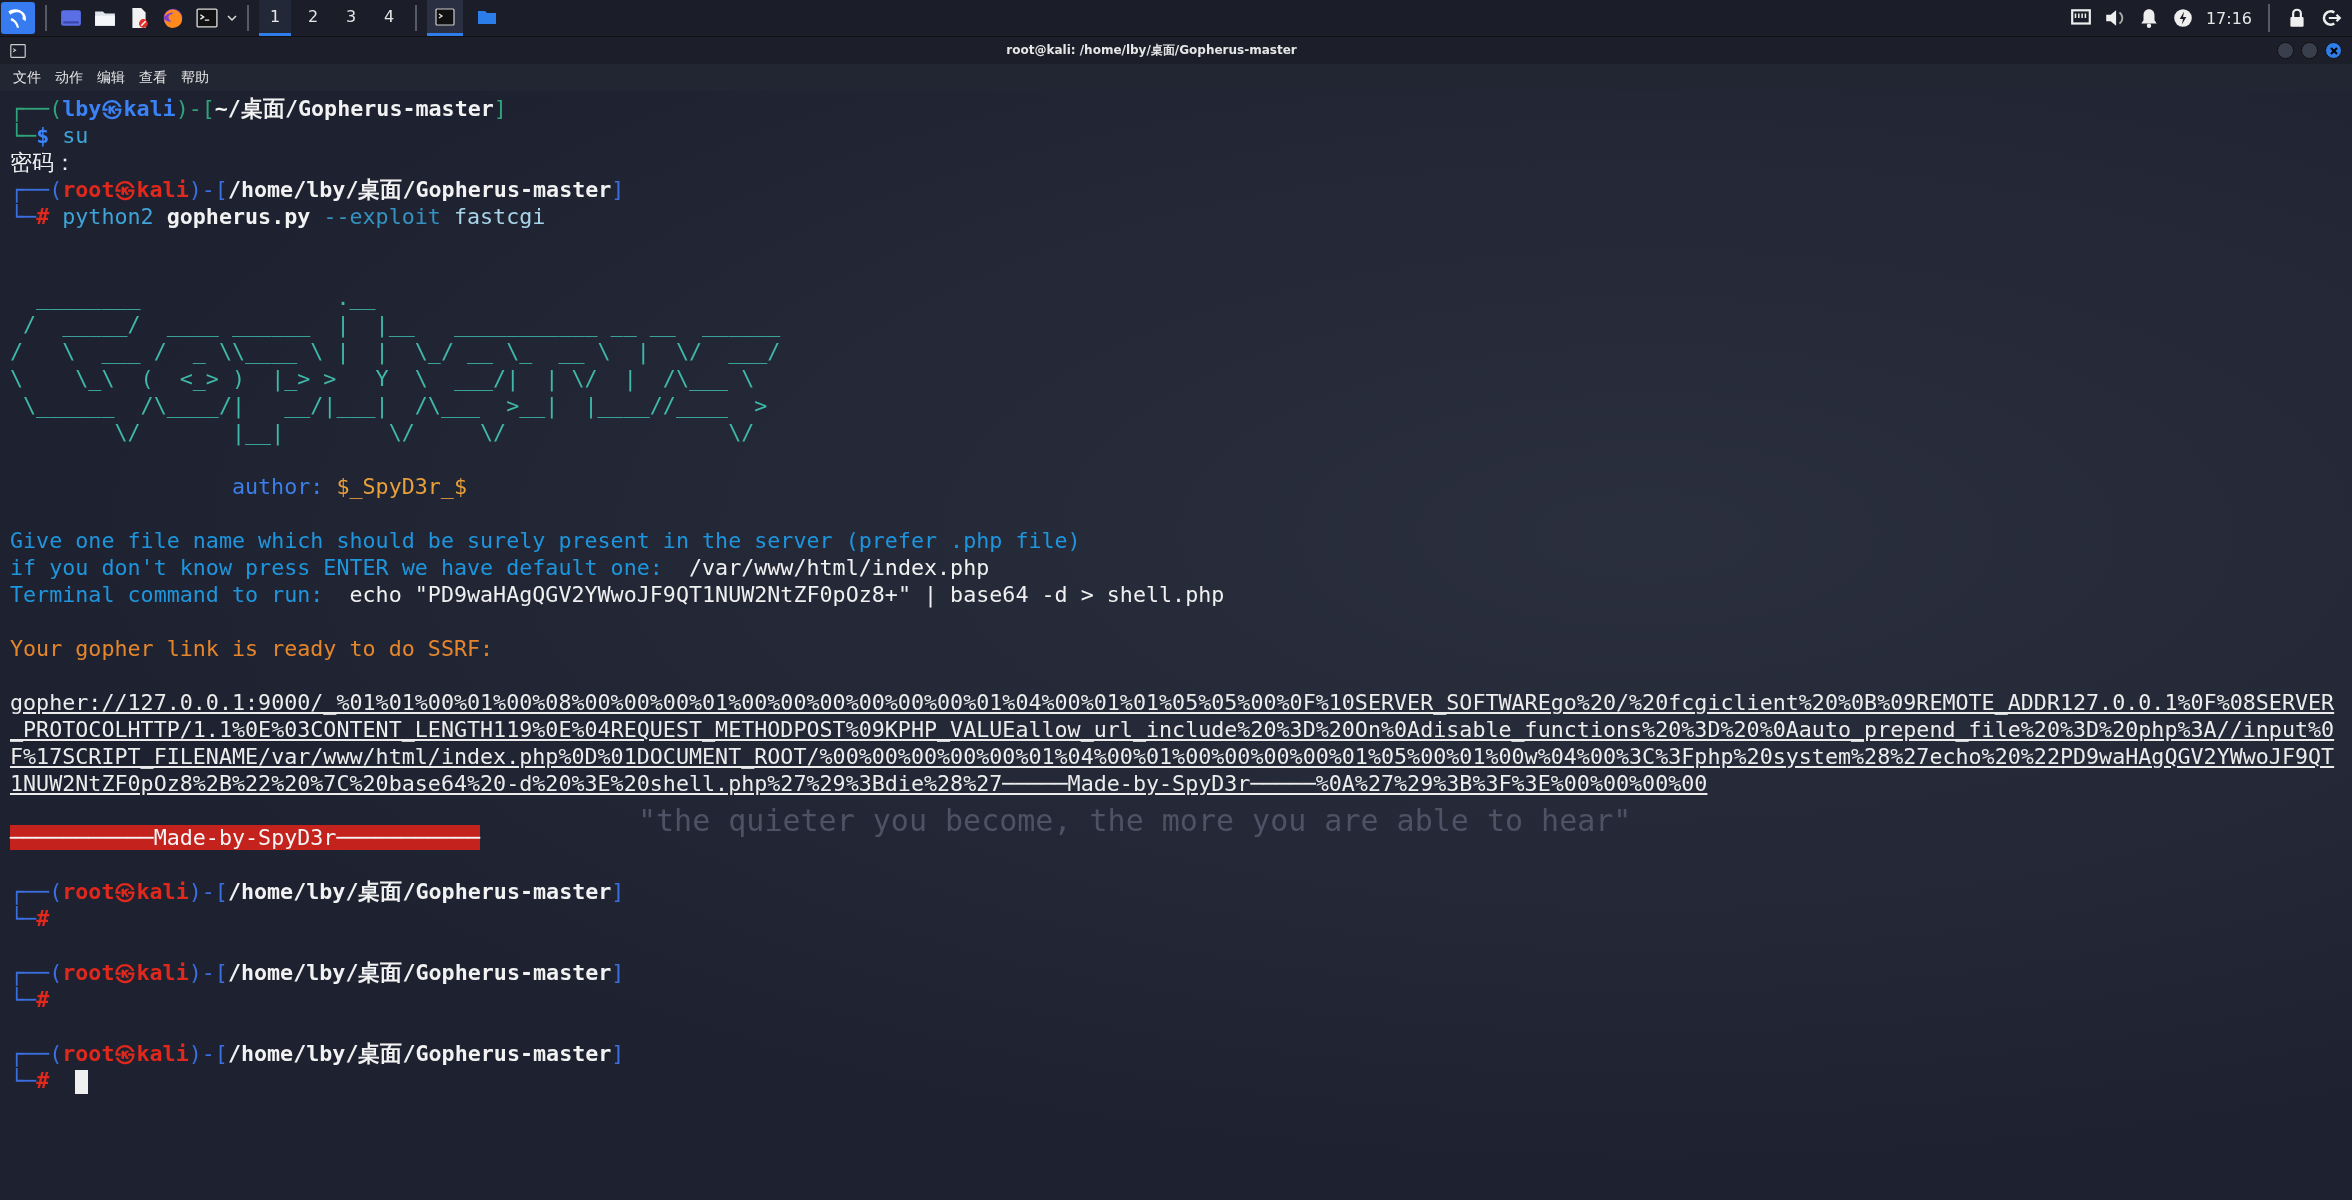 This screenshot has height=1200, width=2352. Describe the element at coordinates (167, 594) in the screenshot. I see `output-text: Terminal command to run:` at that location.